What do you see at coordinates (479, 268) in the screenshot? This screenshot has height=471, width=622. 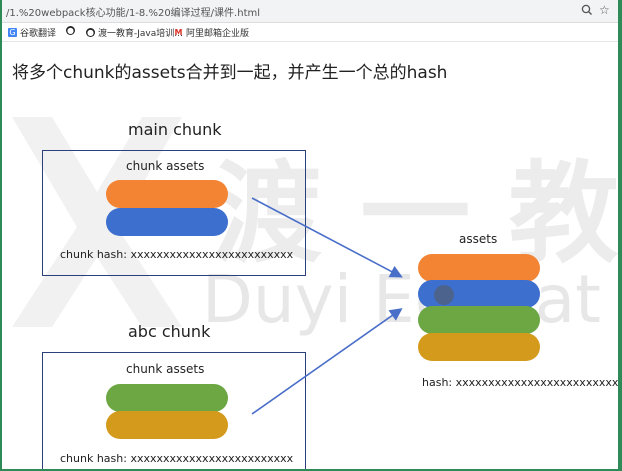 I see `assets-orange` at bounding box center [479, 268].